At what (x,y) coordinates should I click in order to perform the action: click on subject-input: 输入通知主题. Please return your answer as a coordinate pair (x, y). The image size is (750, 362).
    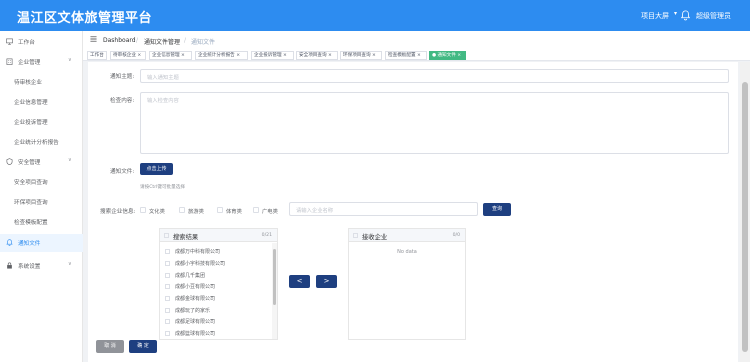
    Looking at the image, I should click on (434, 76).